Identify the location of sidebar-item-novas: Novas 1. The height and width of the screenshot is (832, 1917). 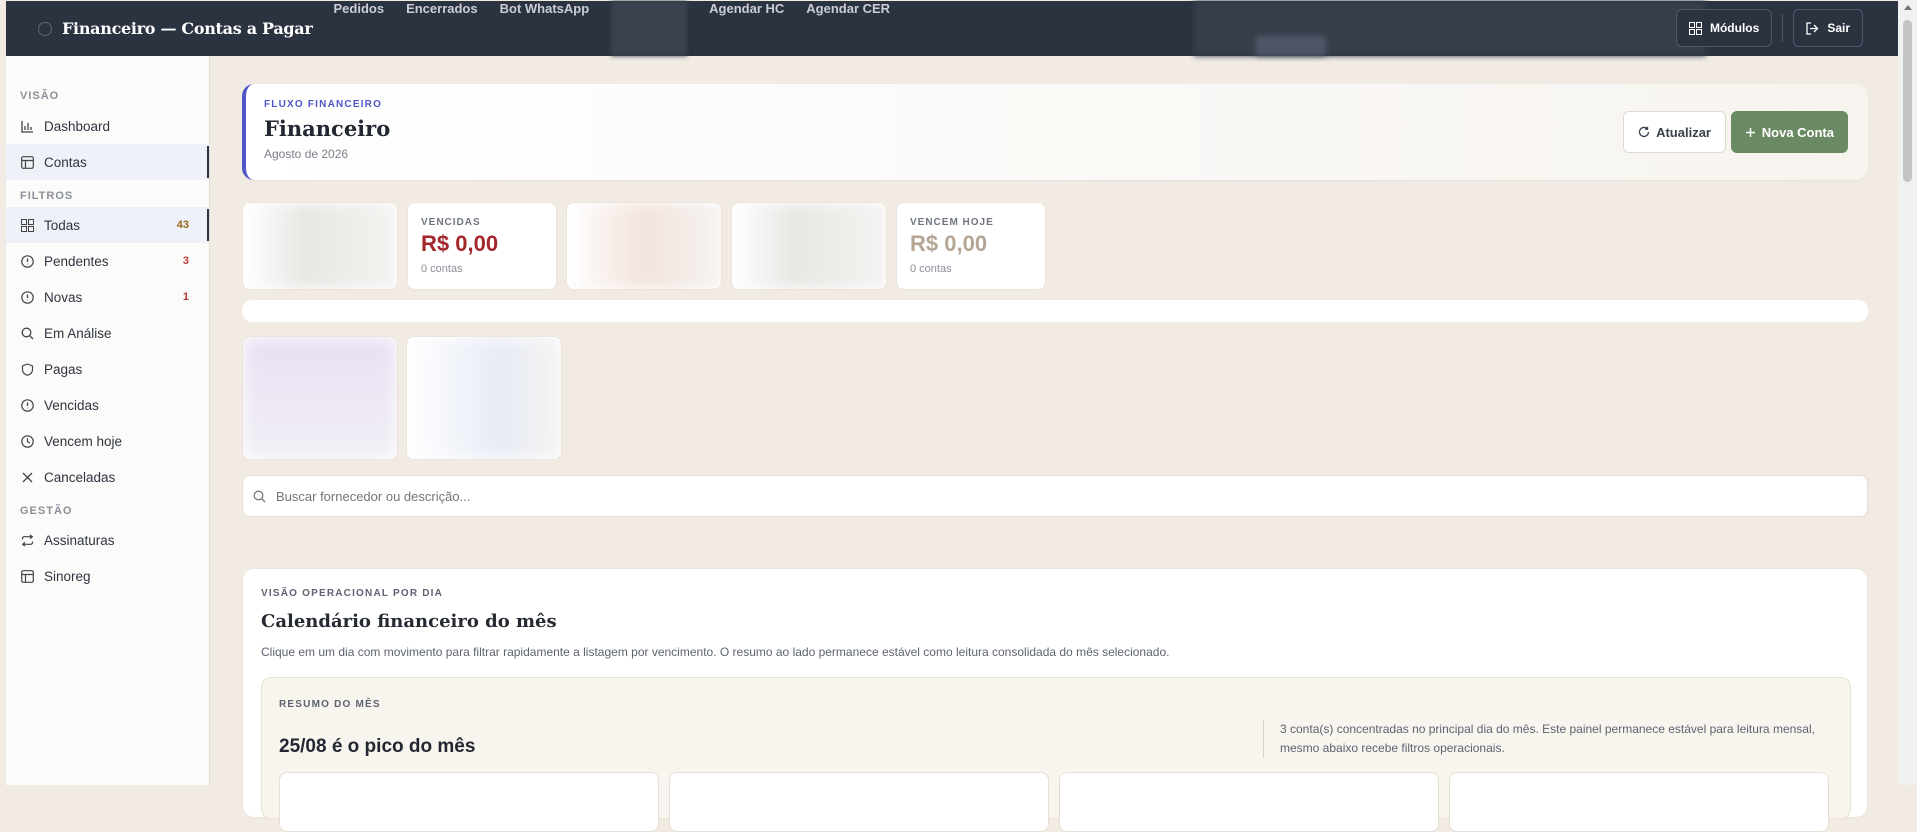
(107, 297).